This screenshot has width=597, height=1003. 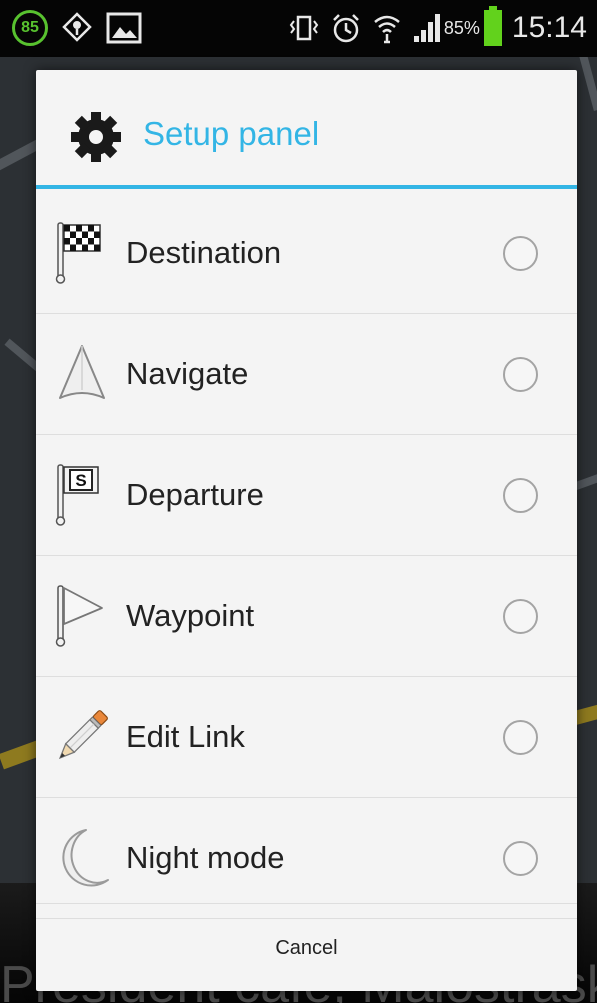 What do you see at coordinates (426, 28) in the screenshot?
I see `signal-icon` at bounding box center [426, 28].